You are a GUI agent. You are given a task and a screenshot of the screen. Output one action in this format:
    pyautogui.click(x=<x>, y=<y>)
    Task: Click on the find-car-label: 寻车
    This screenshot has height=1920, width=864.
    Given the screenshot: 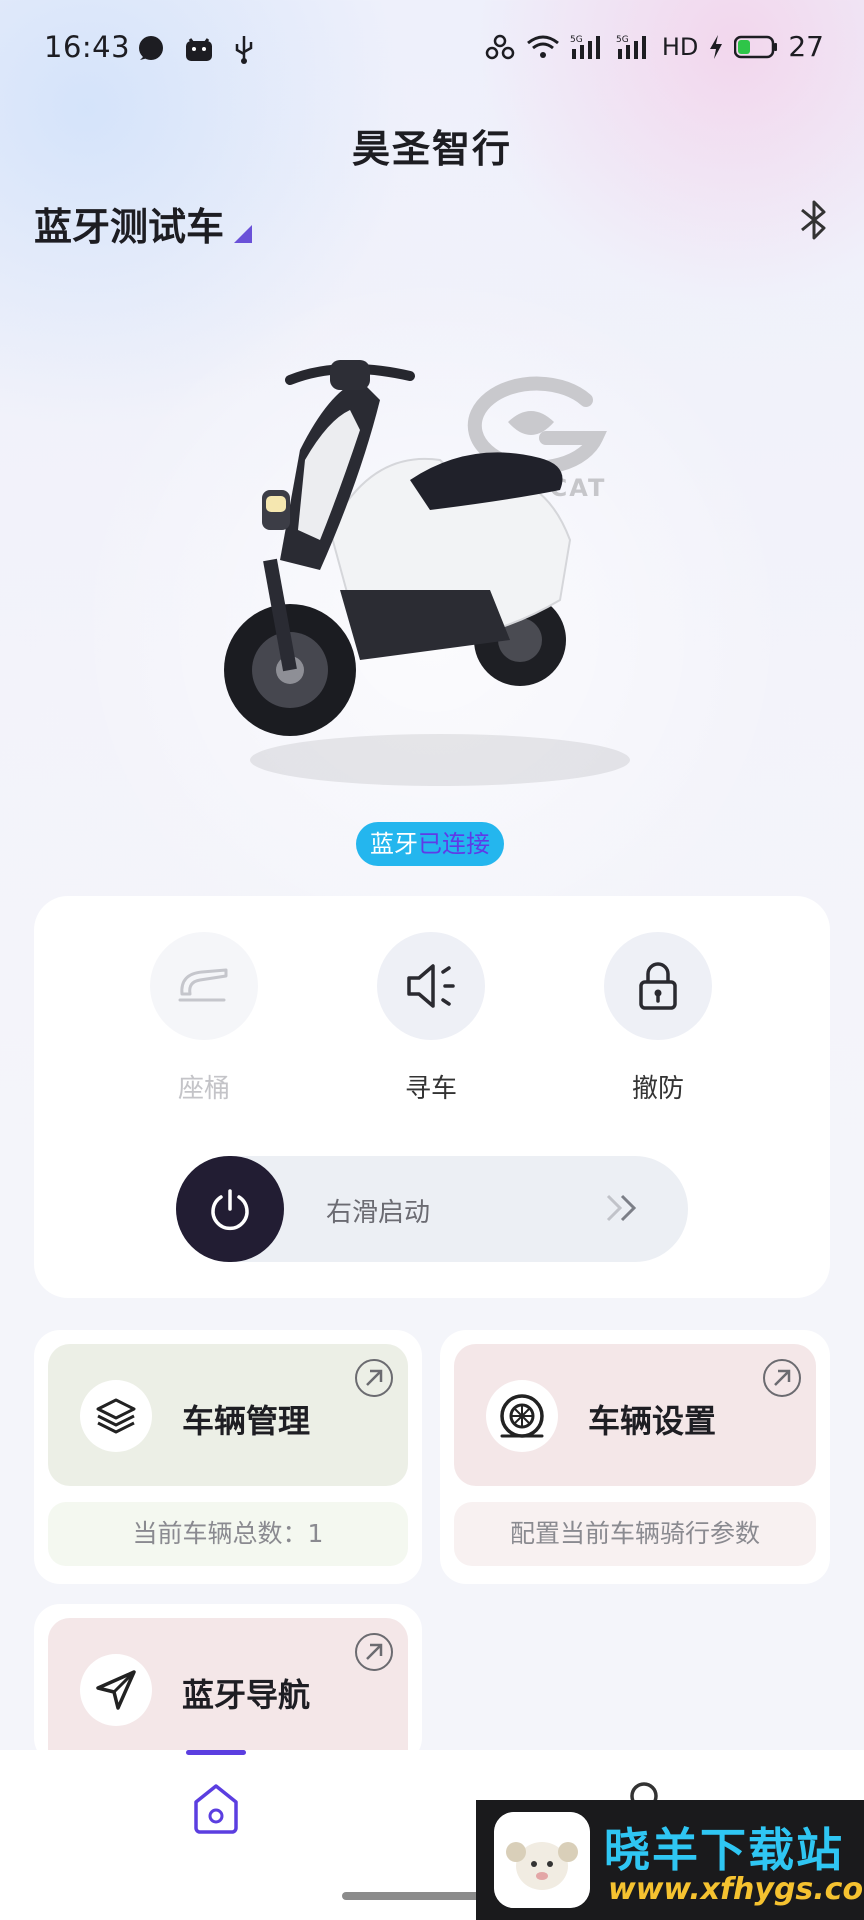 What is the action you would take?
    pyautogui.click(x=430, y=1089)
    